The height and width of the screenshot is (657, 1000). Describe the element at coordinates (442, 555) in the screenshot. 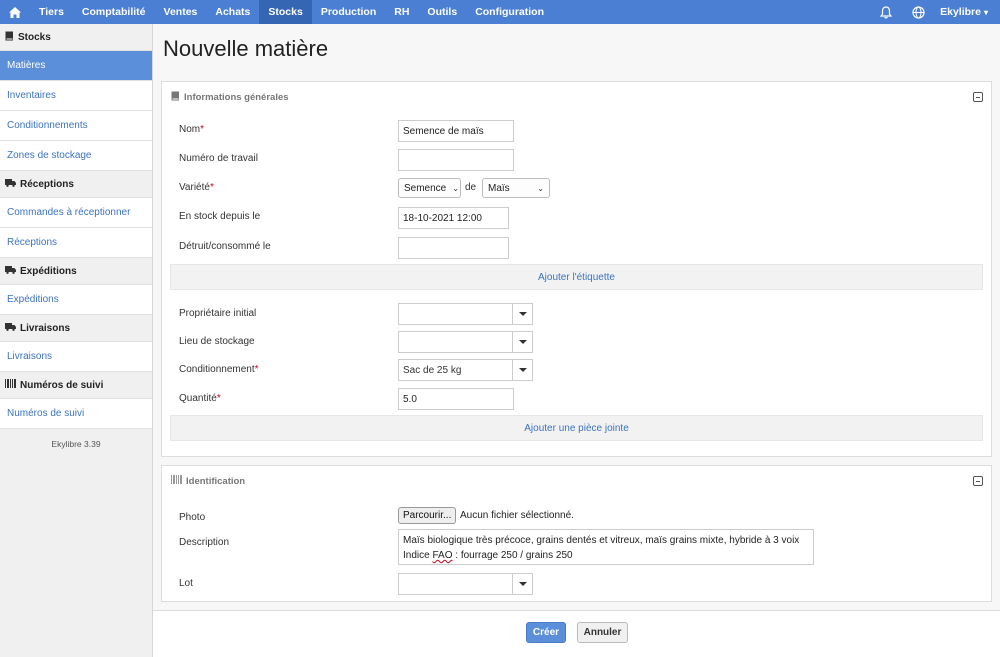

I see `spellcheck-word: FAO` at that location.